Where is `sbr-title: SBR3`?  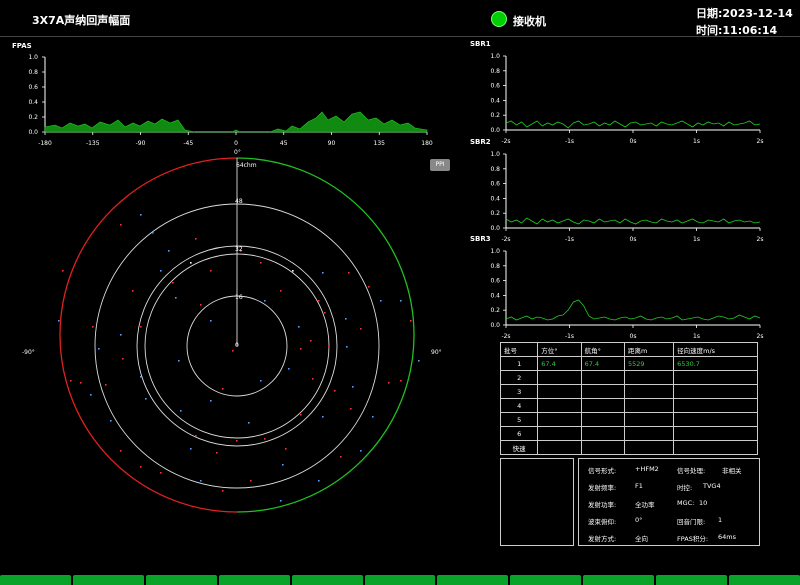
sbr-title: SBR3 is located at coordinates (480, 239).